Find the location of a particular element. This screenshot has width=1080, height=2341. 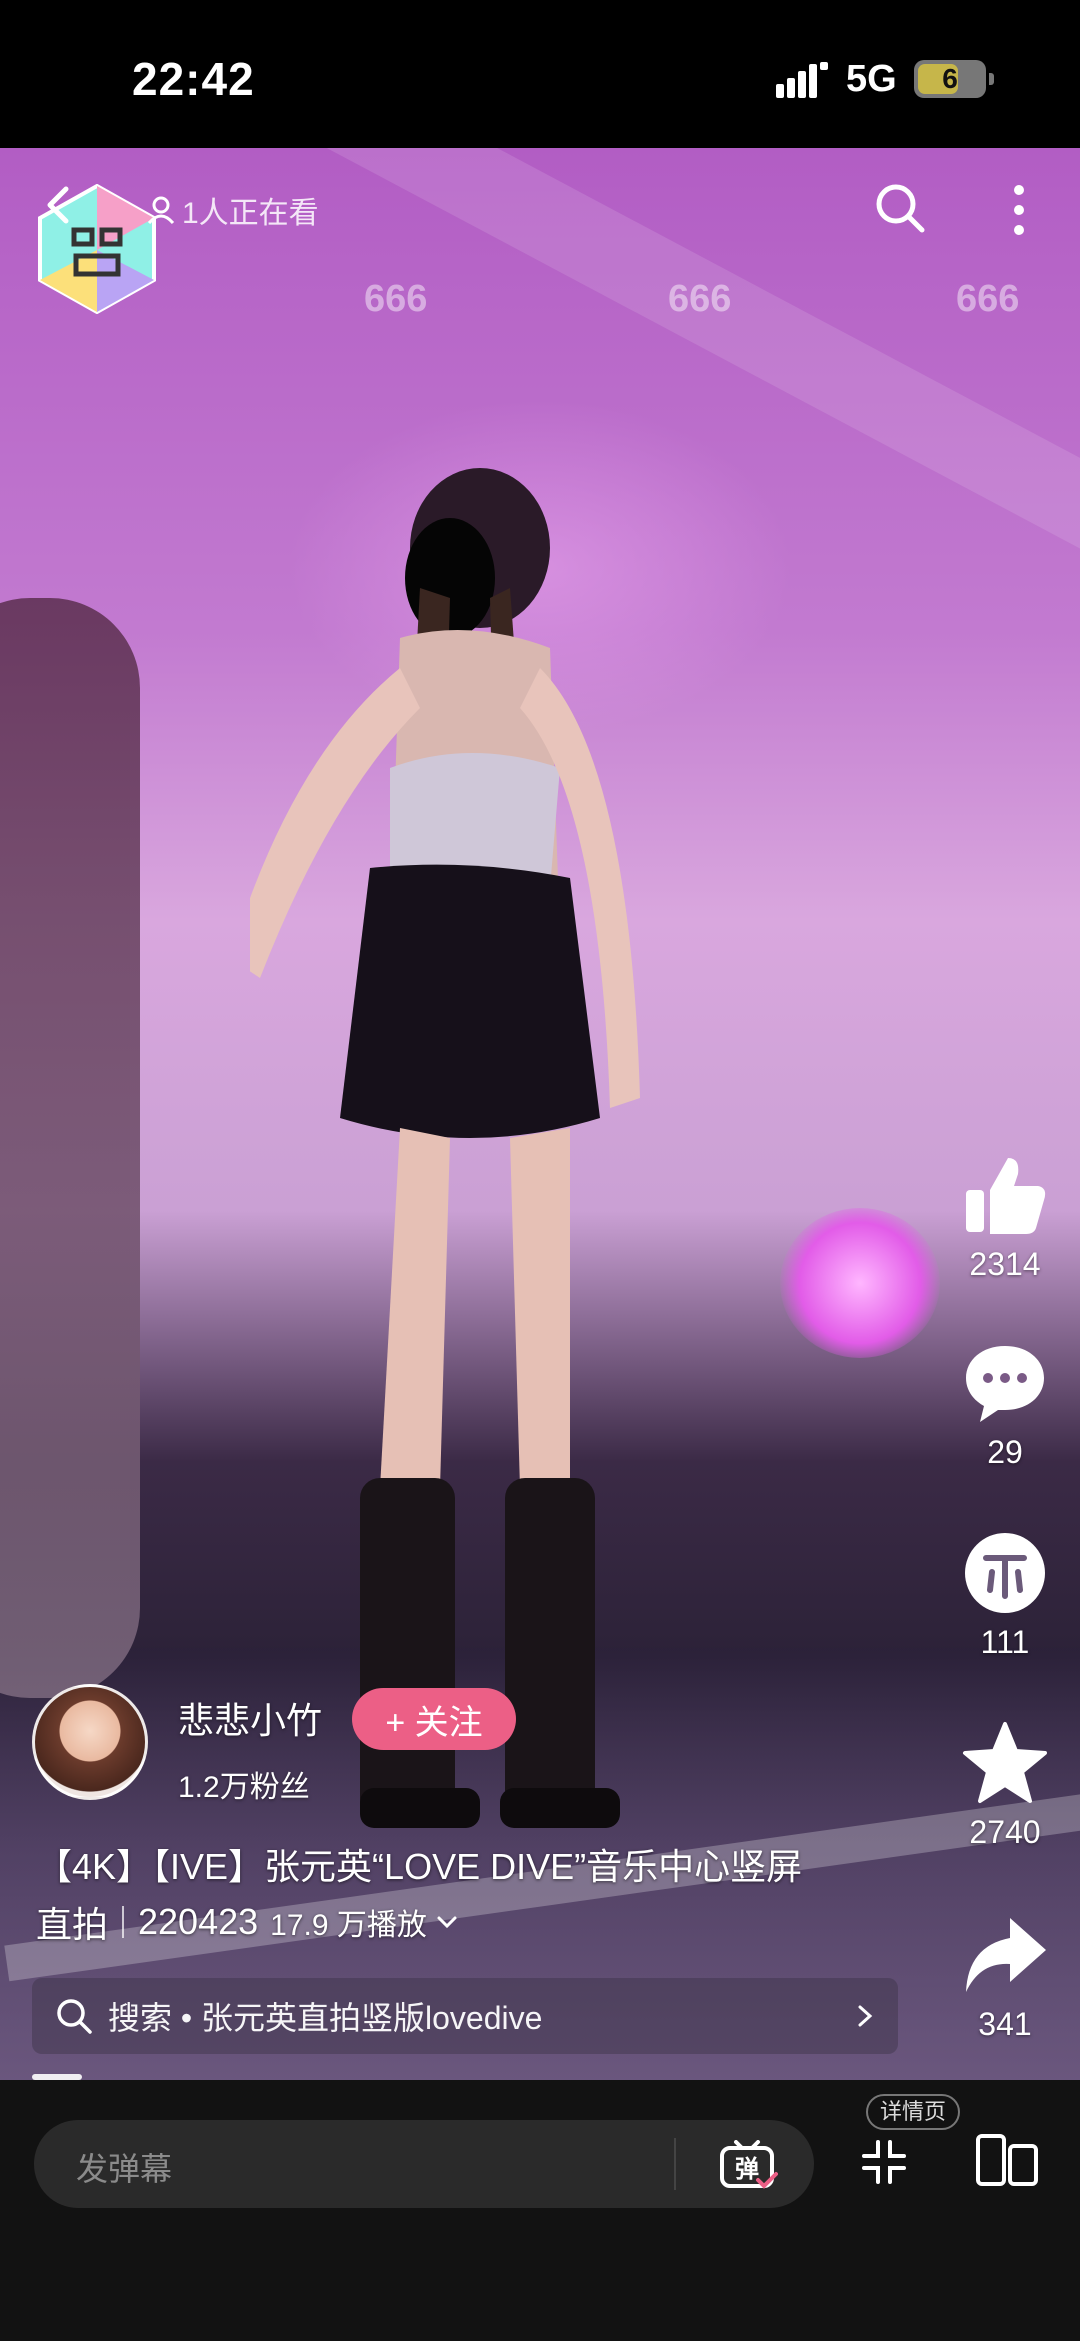

stage-light is located at coordinates (860, 1283).